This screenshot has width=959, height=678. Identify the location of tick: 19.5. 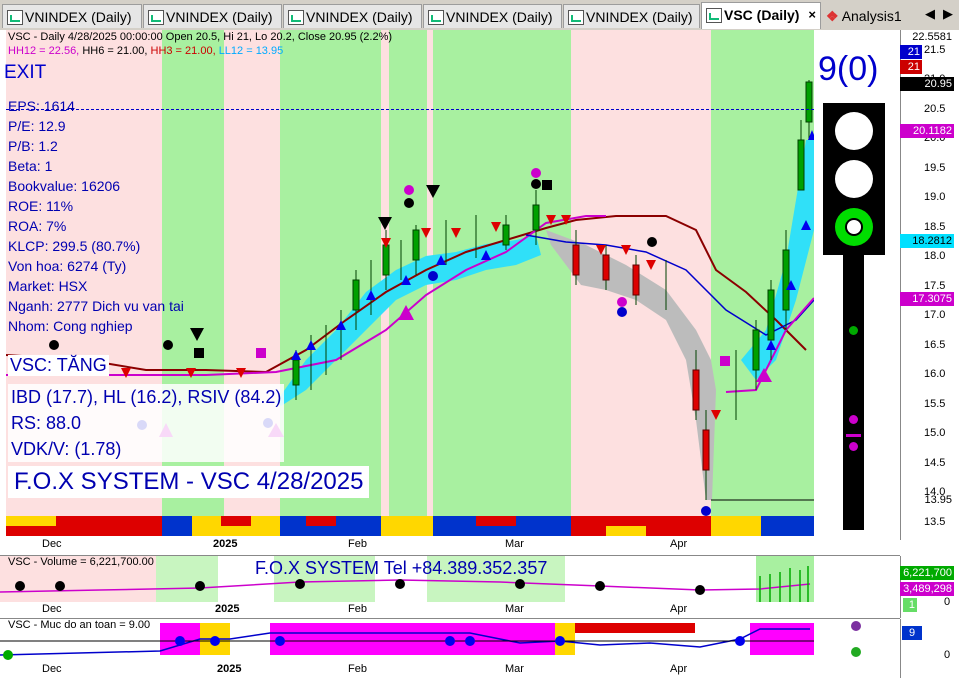
(935, 168).